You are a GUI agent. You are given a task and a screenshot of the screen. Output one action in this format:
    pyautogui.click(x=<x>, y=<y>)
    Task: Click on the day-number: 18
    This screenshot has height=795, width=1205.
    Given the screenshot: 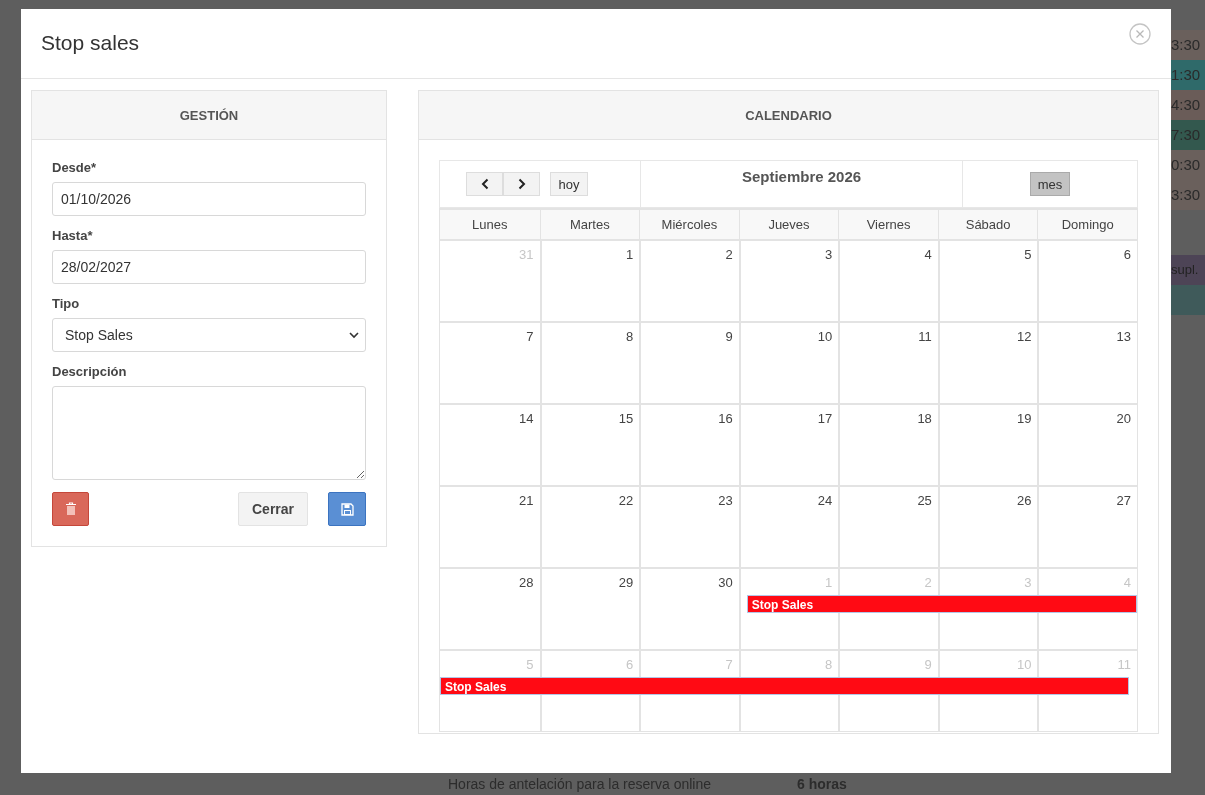 What is the action you would take?
    pyautogui.click(x=924, y=418)
    